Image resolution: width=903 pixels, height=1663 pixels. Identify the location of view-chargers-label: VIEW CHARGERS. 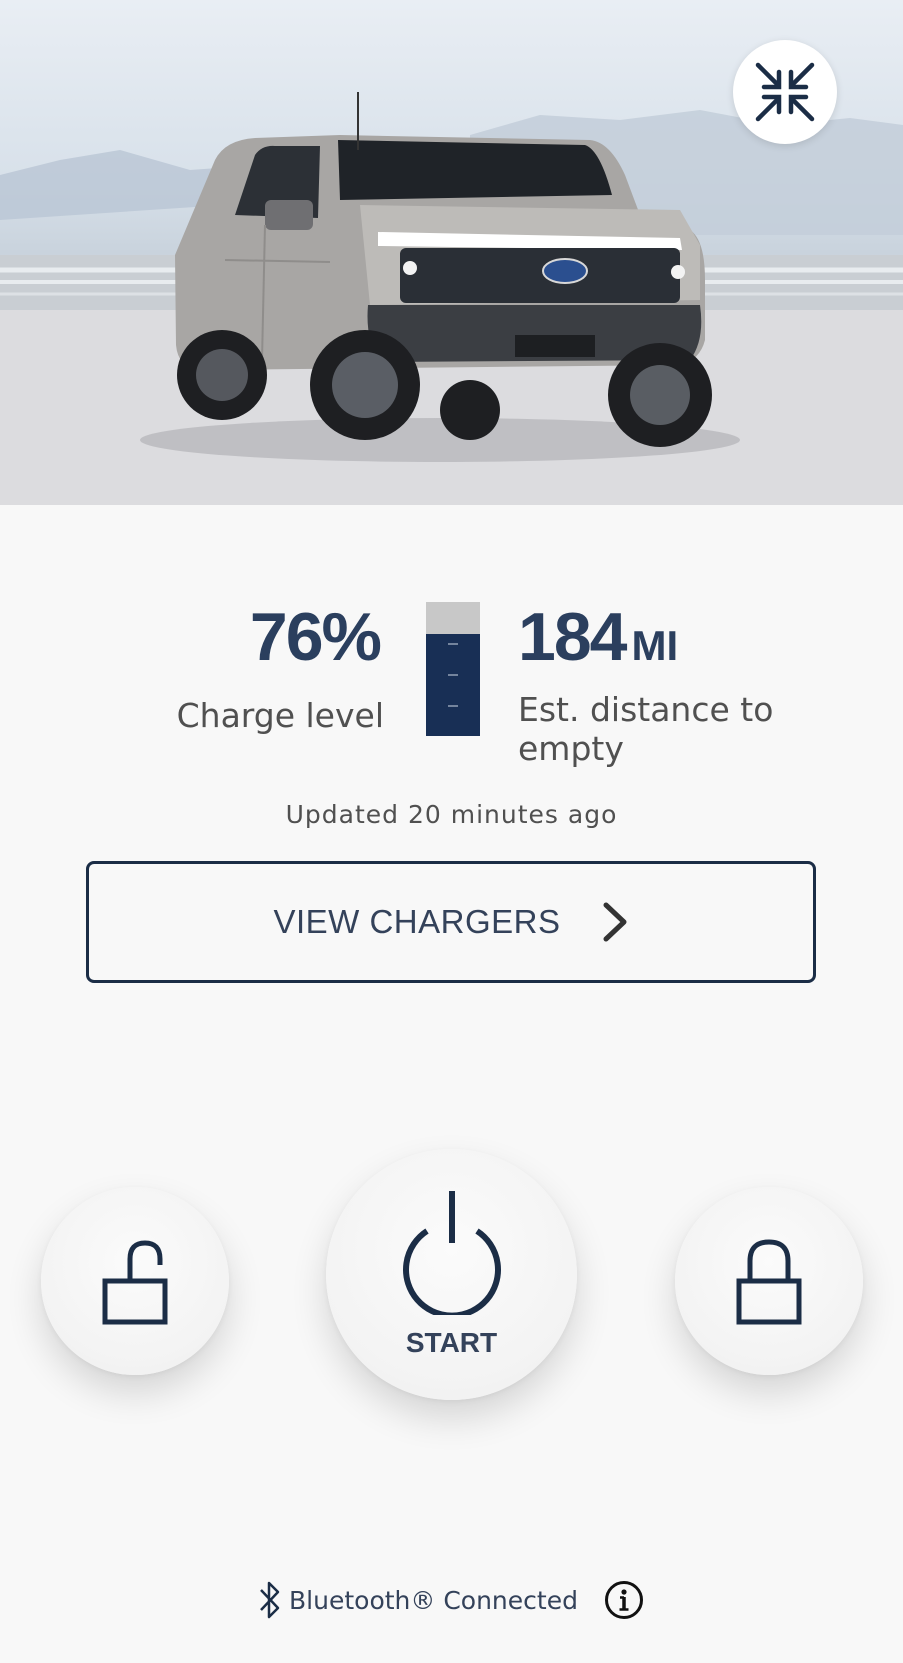
(417, 921).